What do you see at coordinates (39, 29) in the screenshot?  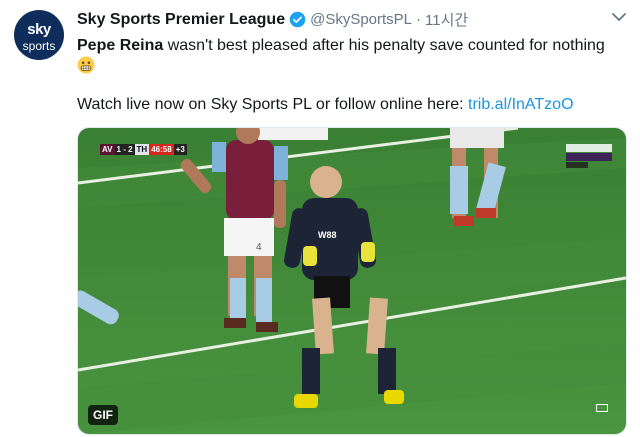 I see `avatar-sky-text: sky` at bounding box center [39, 29].